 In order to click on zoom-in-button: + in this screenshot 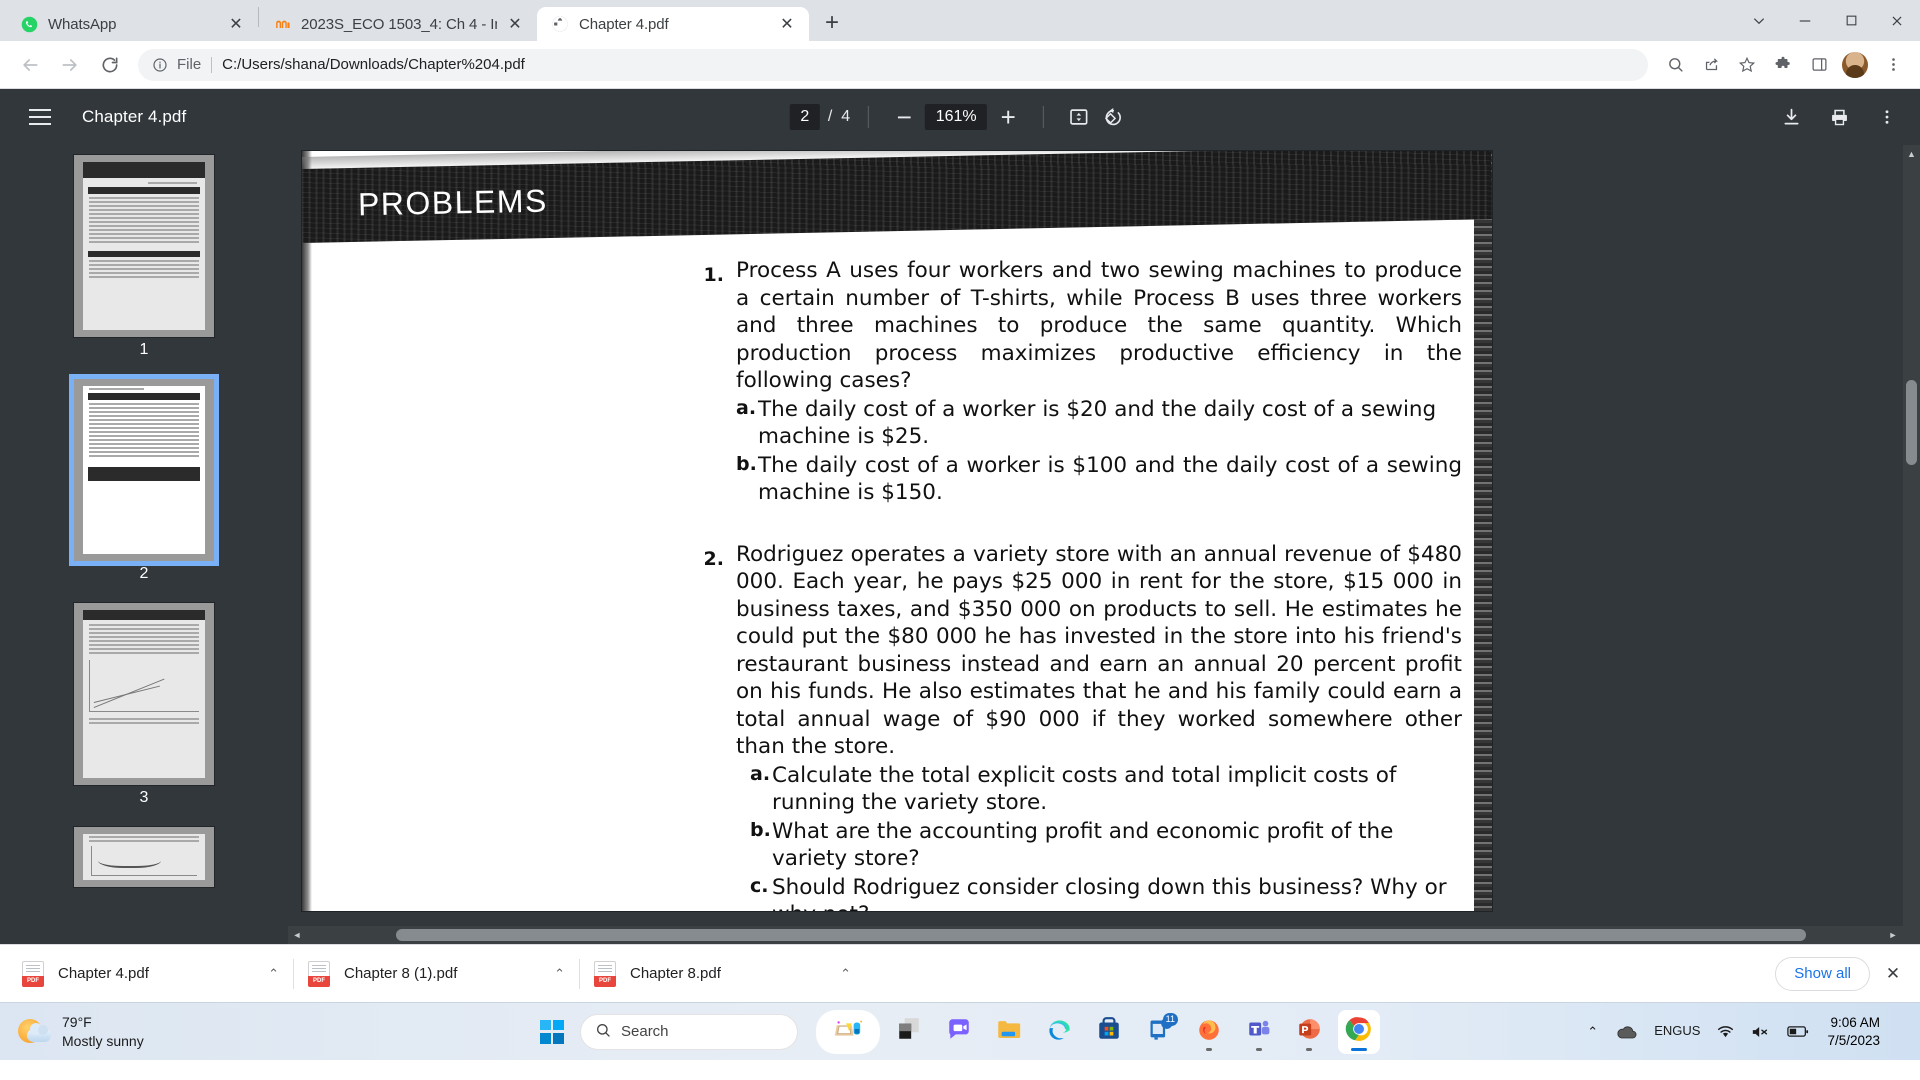, I will do `click(1008, 117)`.